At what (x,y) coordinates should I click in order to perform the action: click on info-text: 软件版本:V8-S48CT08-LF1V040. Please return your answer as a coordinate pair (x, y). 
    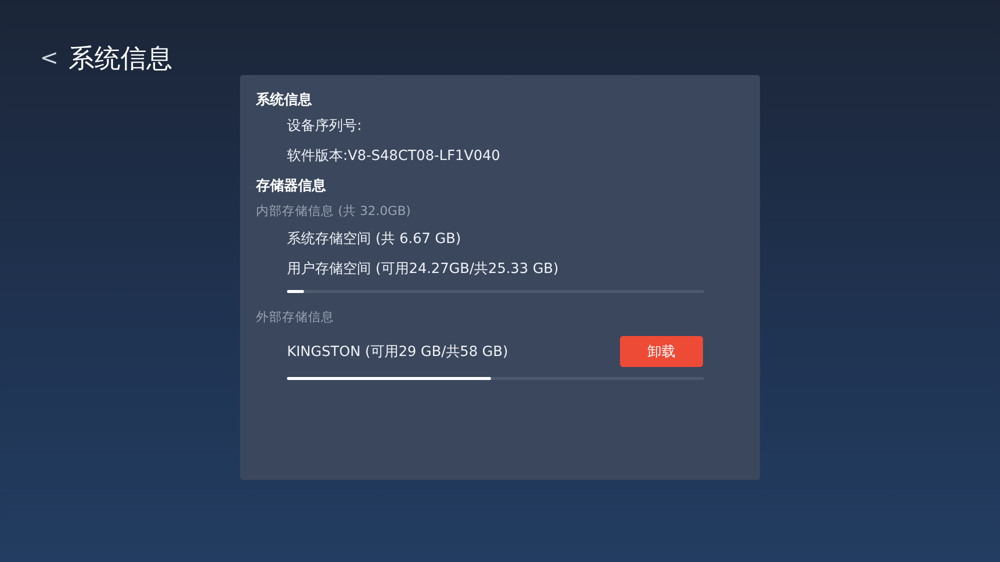
    Looking at the image, I should click on (394, 156).